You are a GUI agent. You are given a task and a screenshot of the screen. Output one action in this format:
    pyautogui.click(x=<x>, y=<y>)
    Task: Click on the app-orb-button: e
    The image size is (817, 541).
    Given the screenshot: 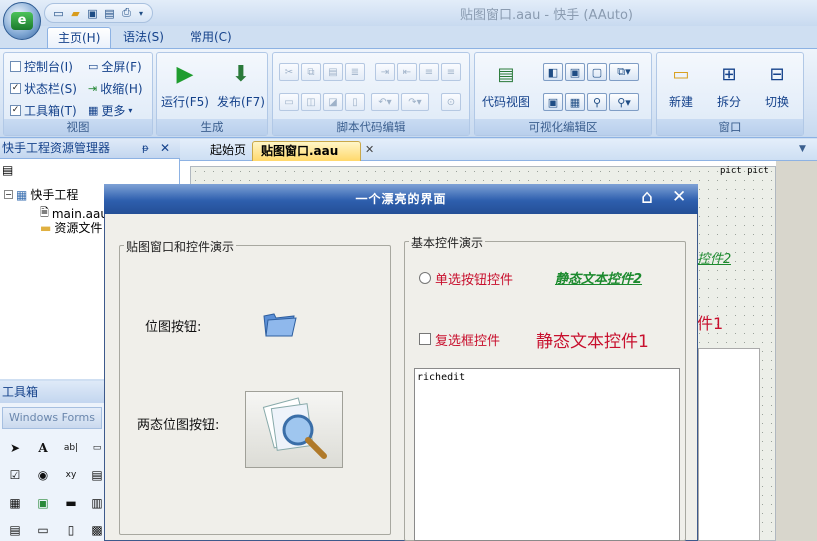 What is the action you would take?
    pyautogui.click(x=22, y=21)
    